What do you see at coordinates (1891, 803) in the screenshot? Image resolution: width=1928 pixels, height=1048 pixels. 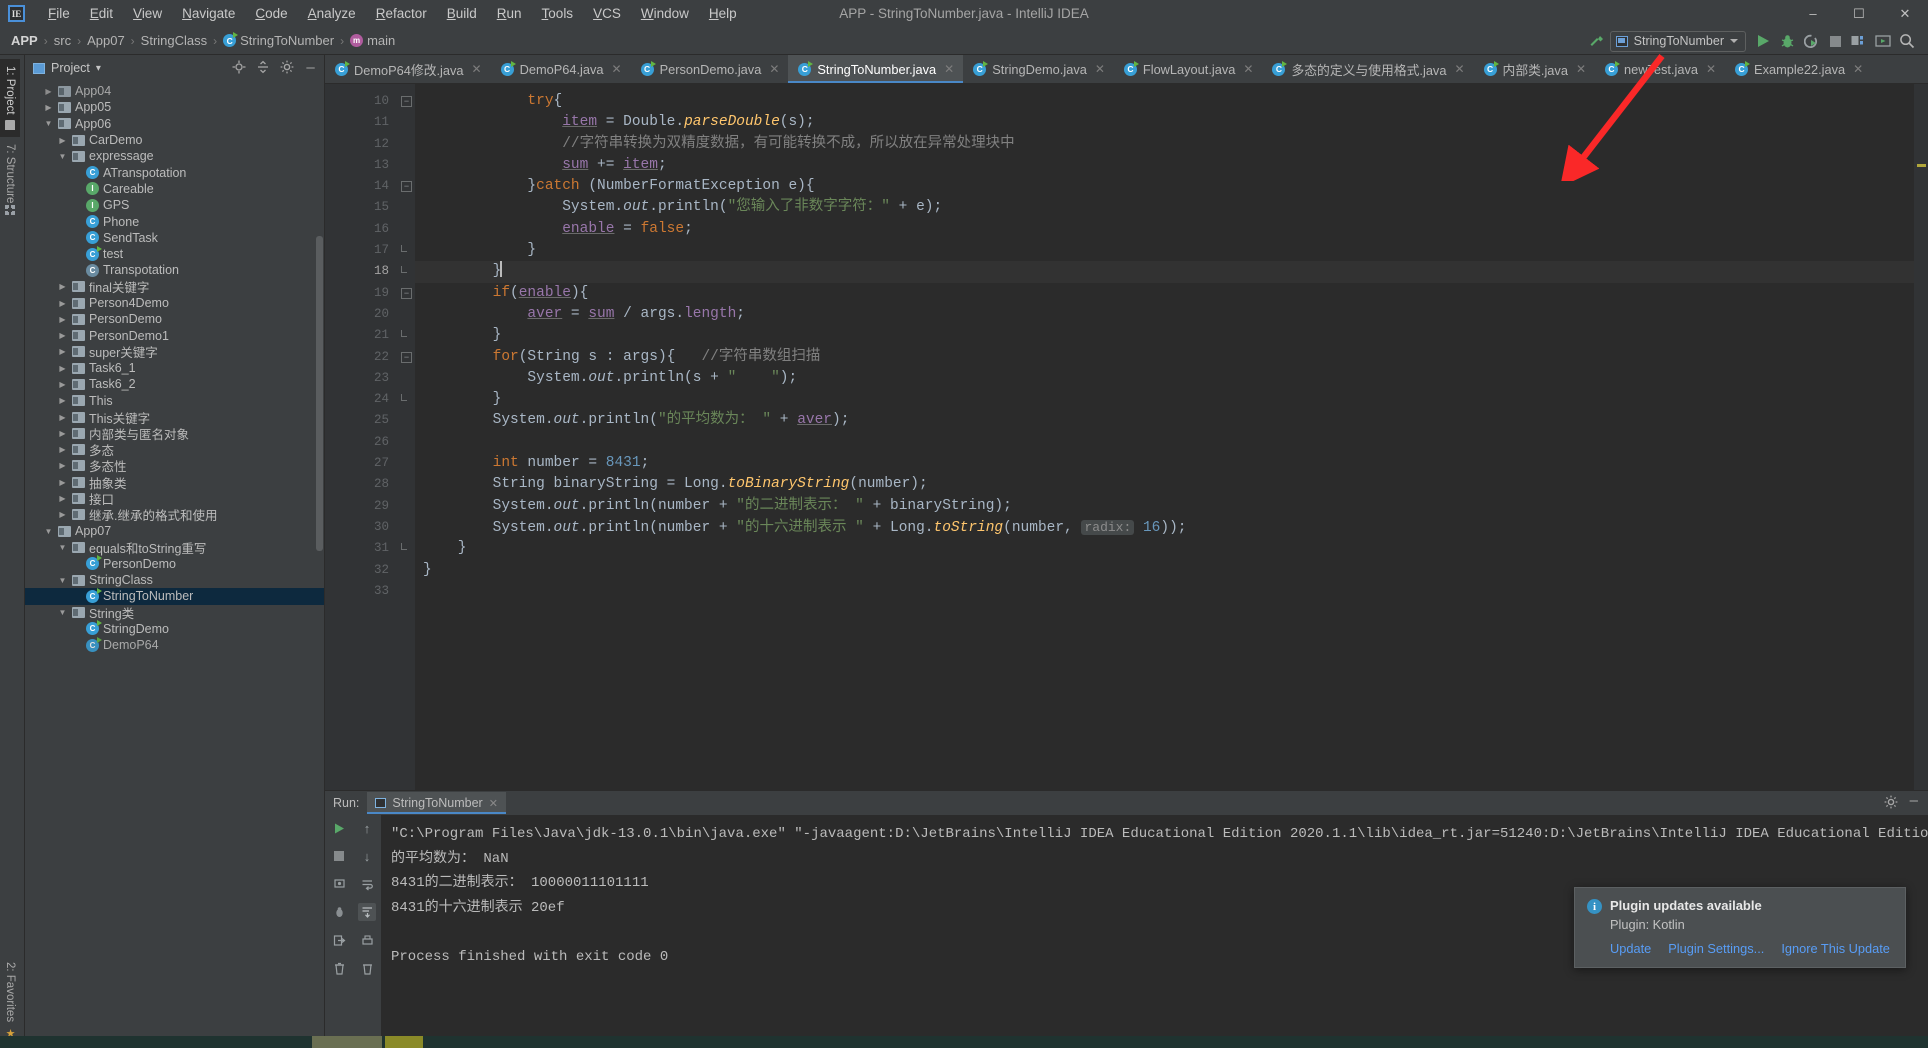 I see `gear-icon` at bounding box center [1891, 803].